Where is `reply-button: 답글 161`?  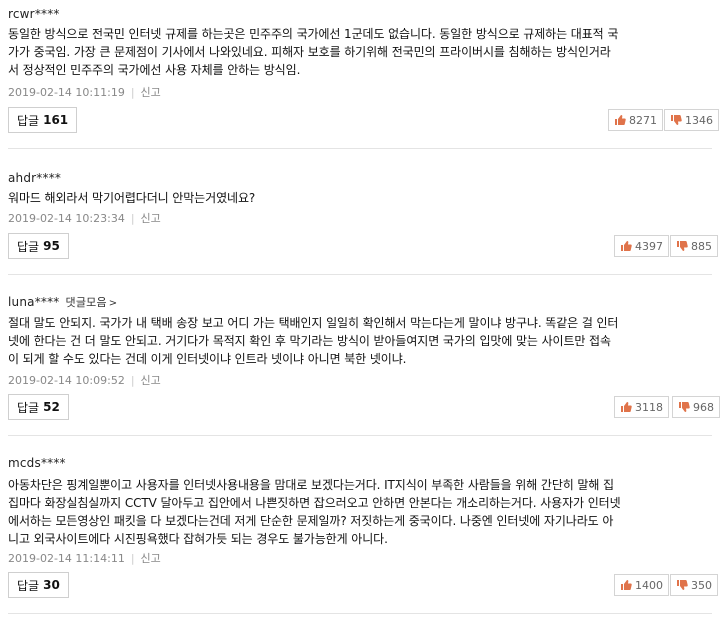 reply-button: 답글 161 is located at coordinates (43, 120).